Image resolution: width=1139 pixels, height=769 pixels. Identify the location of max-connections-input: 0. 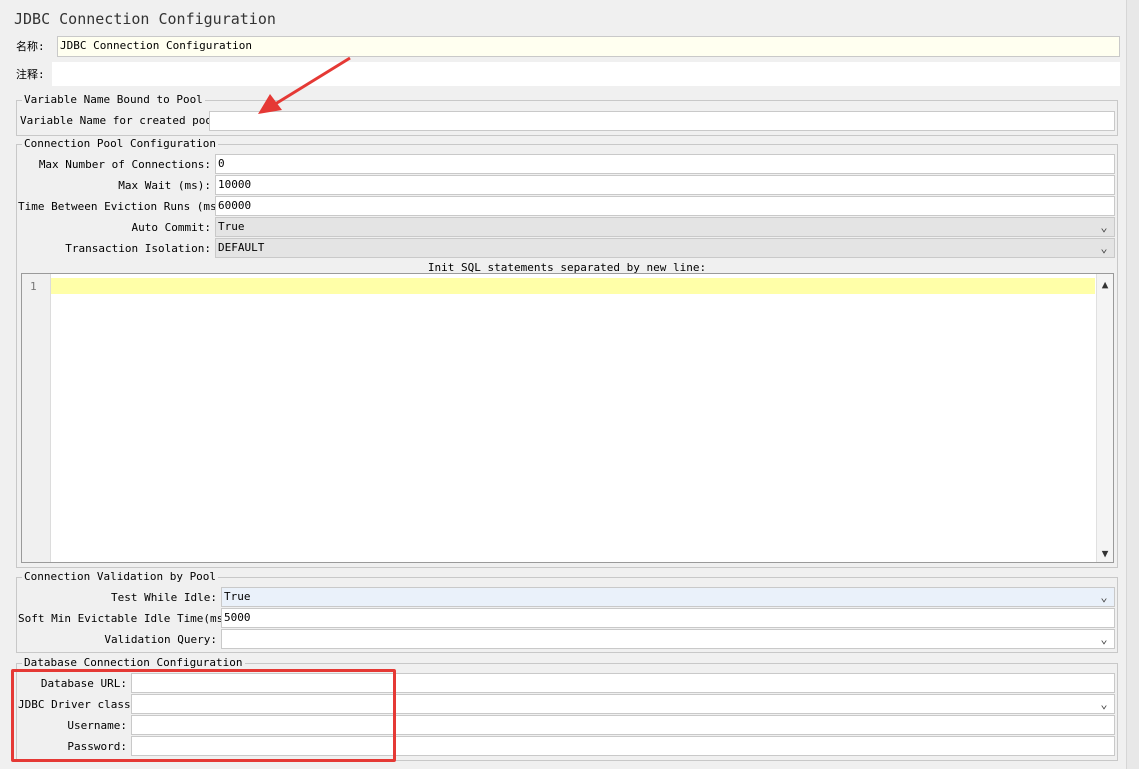
(665, 164).